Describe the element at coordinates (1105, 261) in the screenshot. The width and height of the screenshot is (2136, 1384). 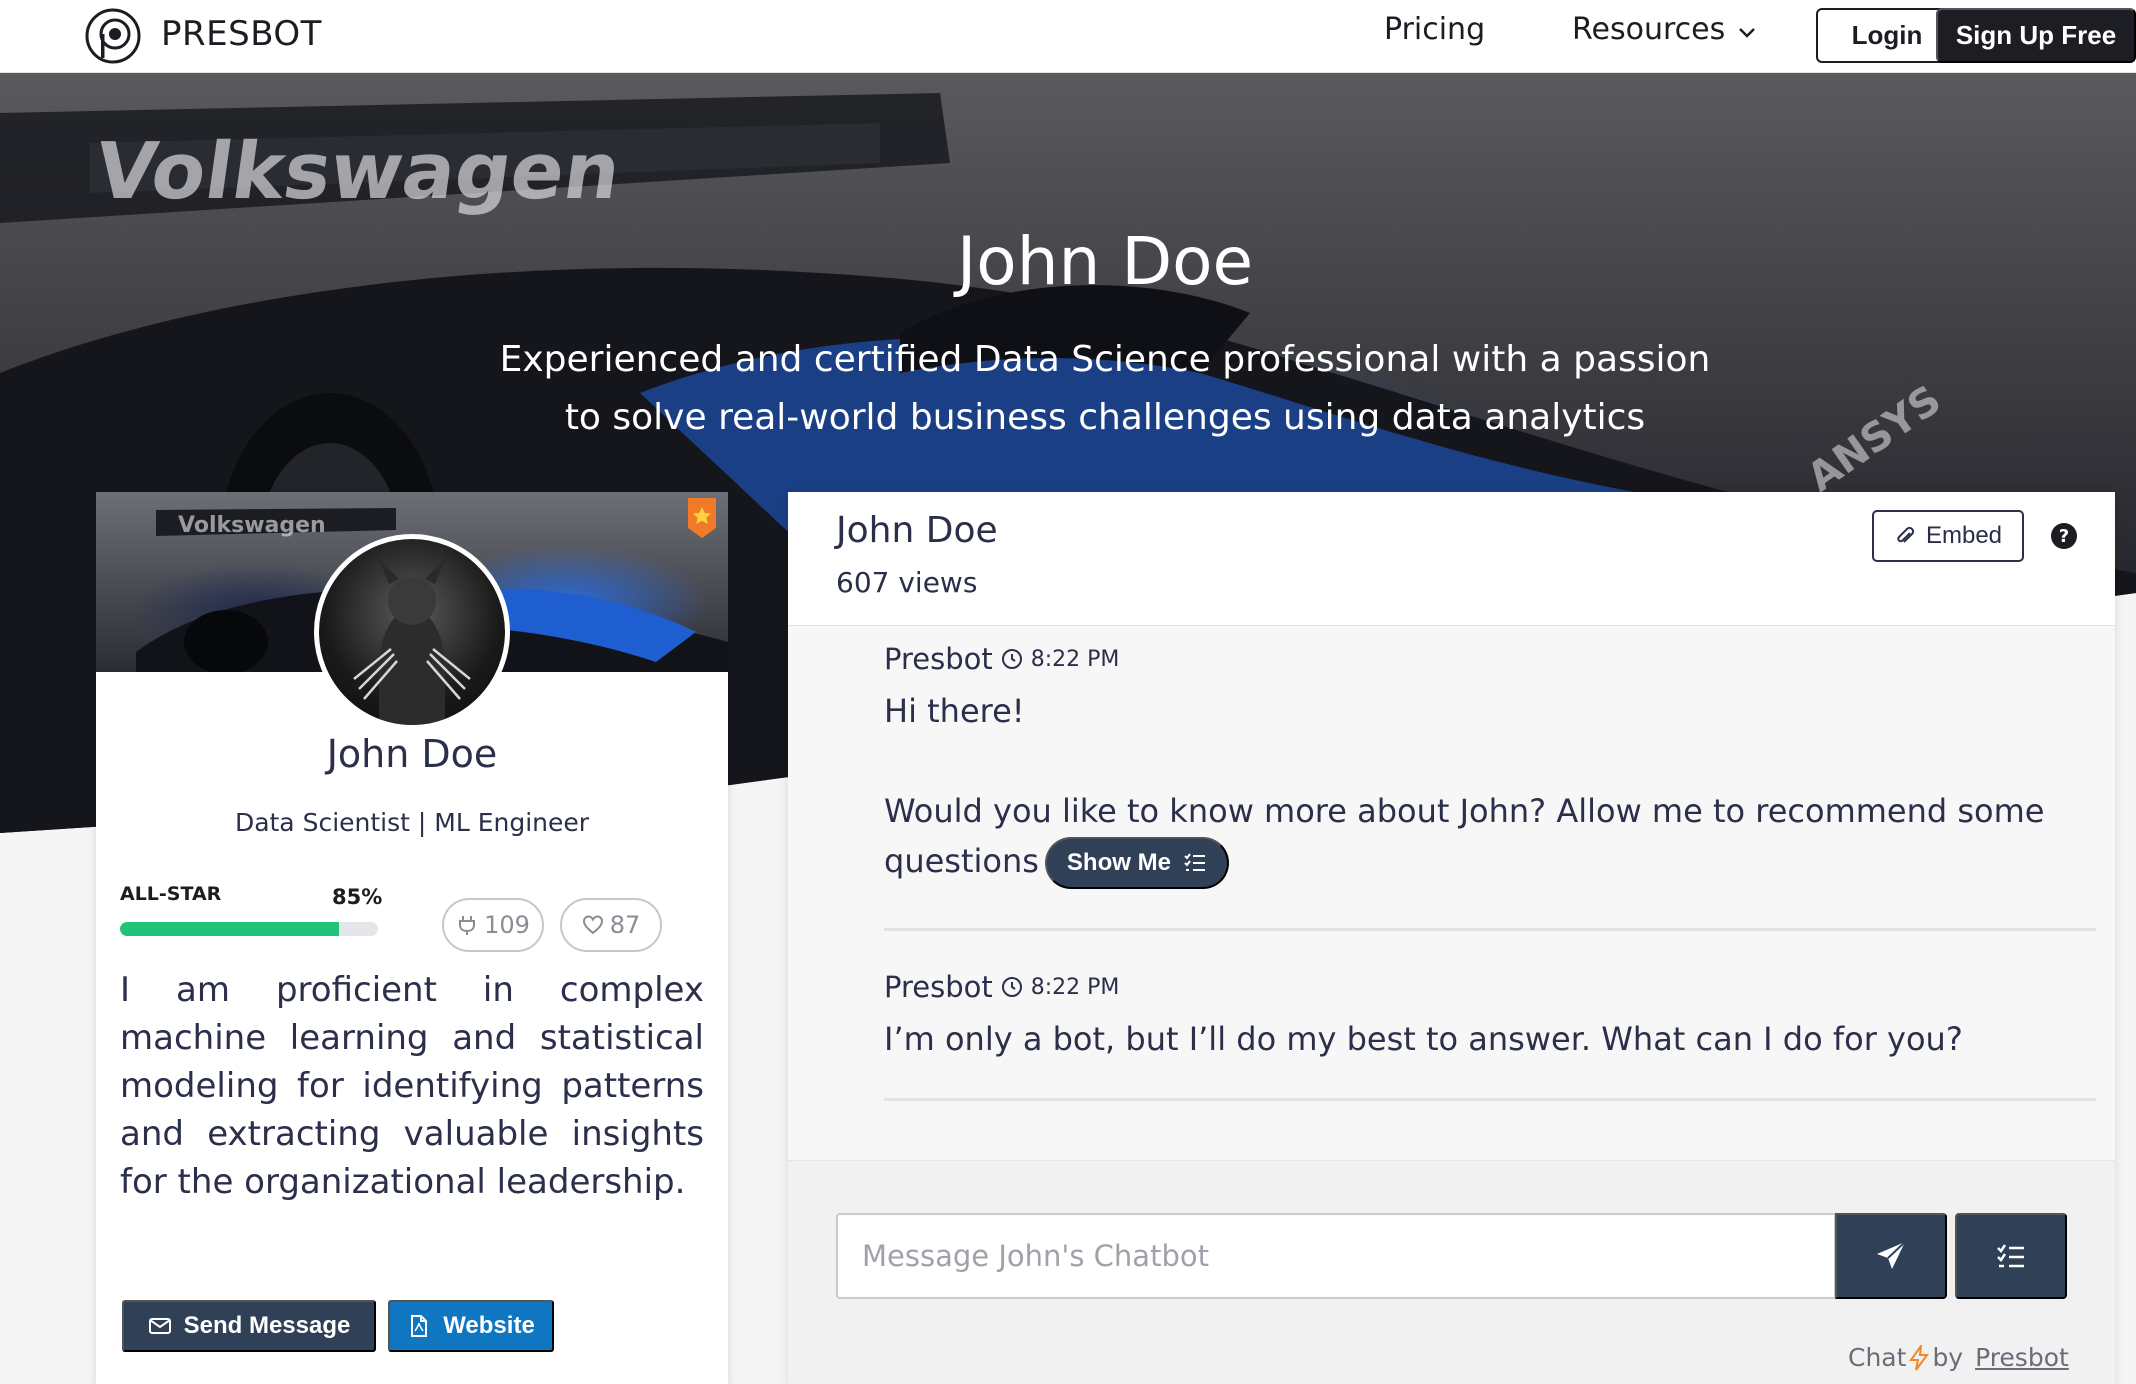
I see `hero-title: John Doe` at that location.